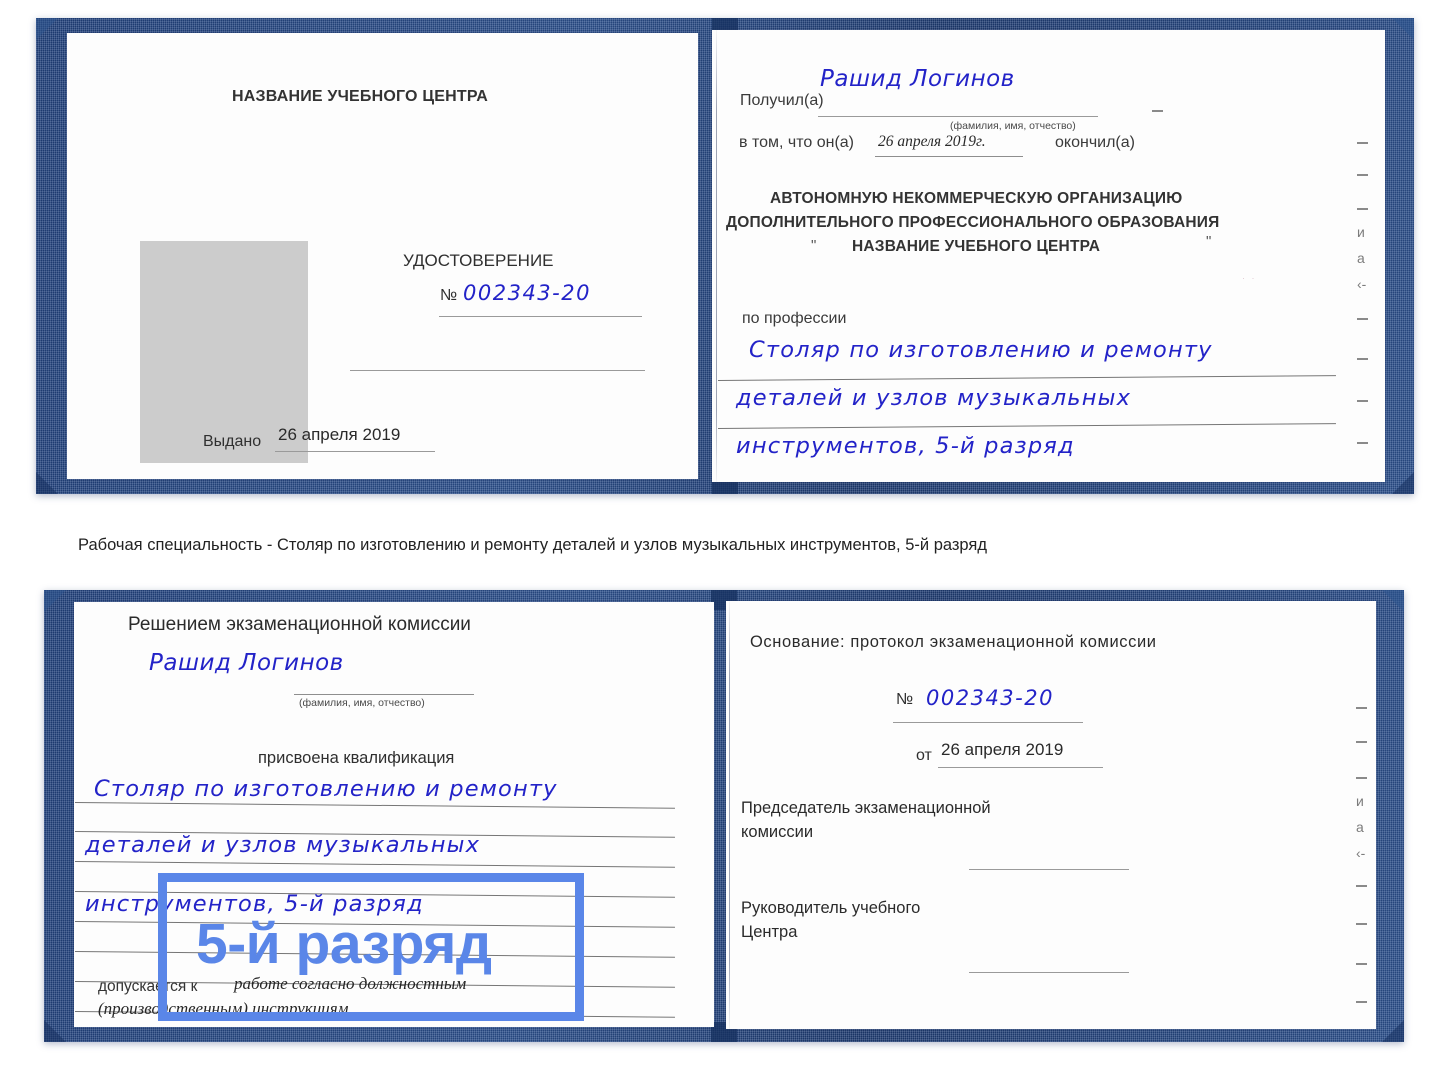 Image resolution: width=1448 pixels, height=1085 pixels. What do you see at coordinates (958, 117) in the screenshot?
I see `recipient-name-underline` at bounding box center [958, 117].